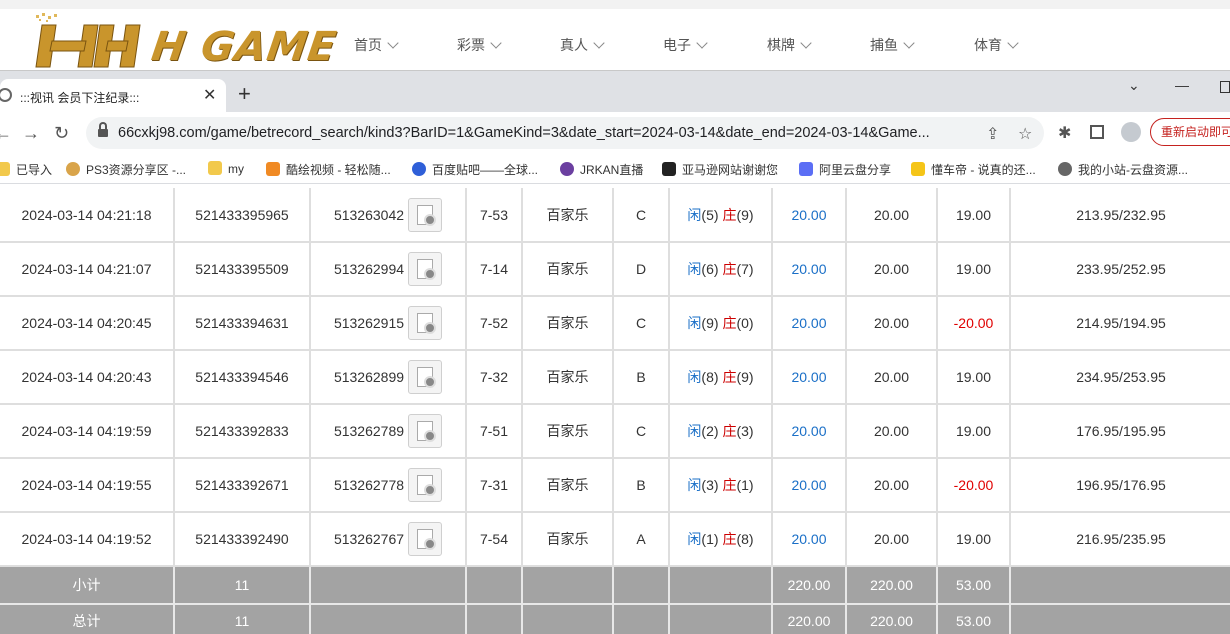 The image size is (1230, 634). Describe the element at coordinates (615, 39) in the screenshot. I see `site-header: H GAME 首页 彩票 真人 电子 棋牌 捕鱼 体育` at that location.